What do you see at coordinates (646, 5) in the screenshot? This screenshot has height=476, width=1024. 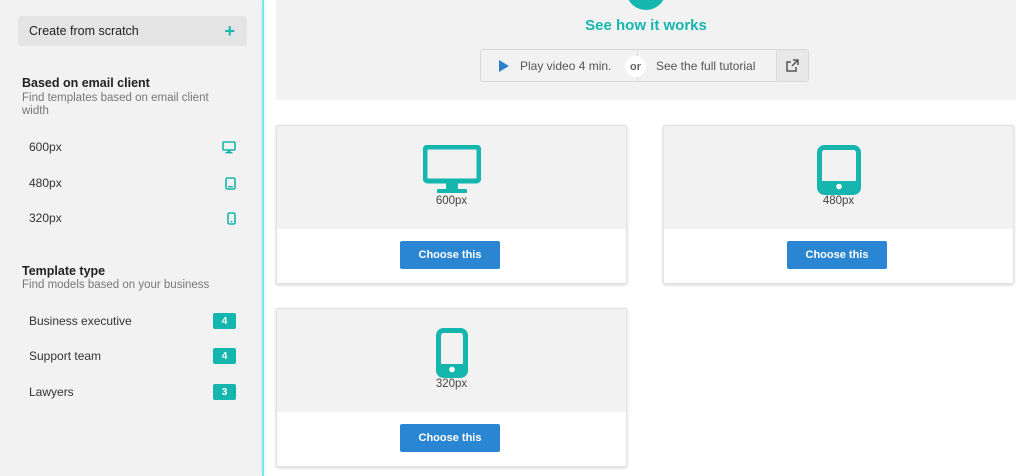 I see `help-icon` at bounding box center [646, 5].